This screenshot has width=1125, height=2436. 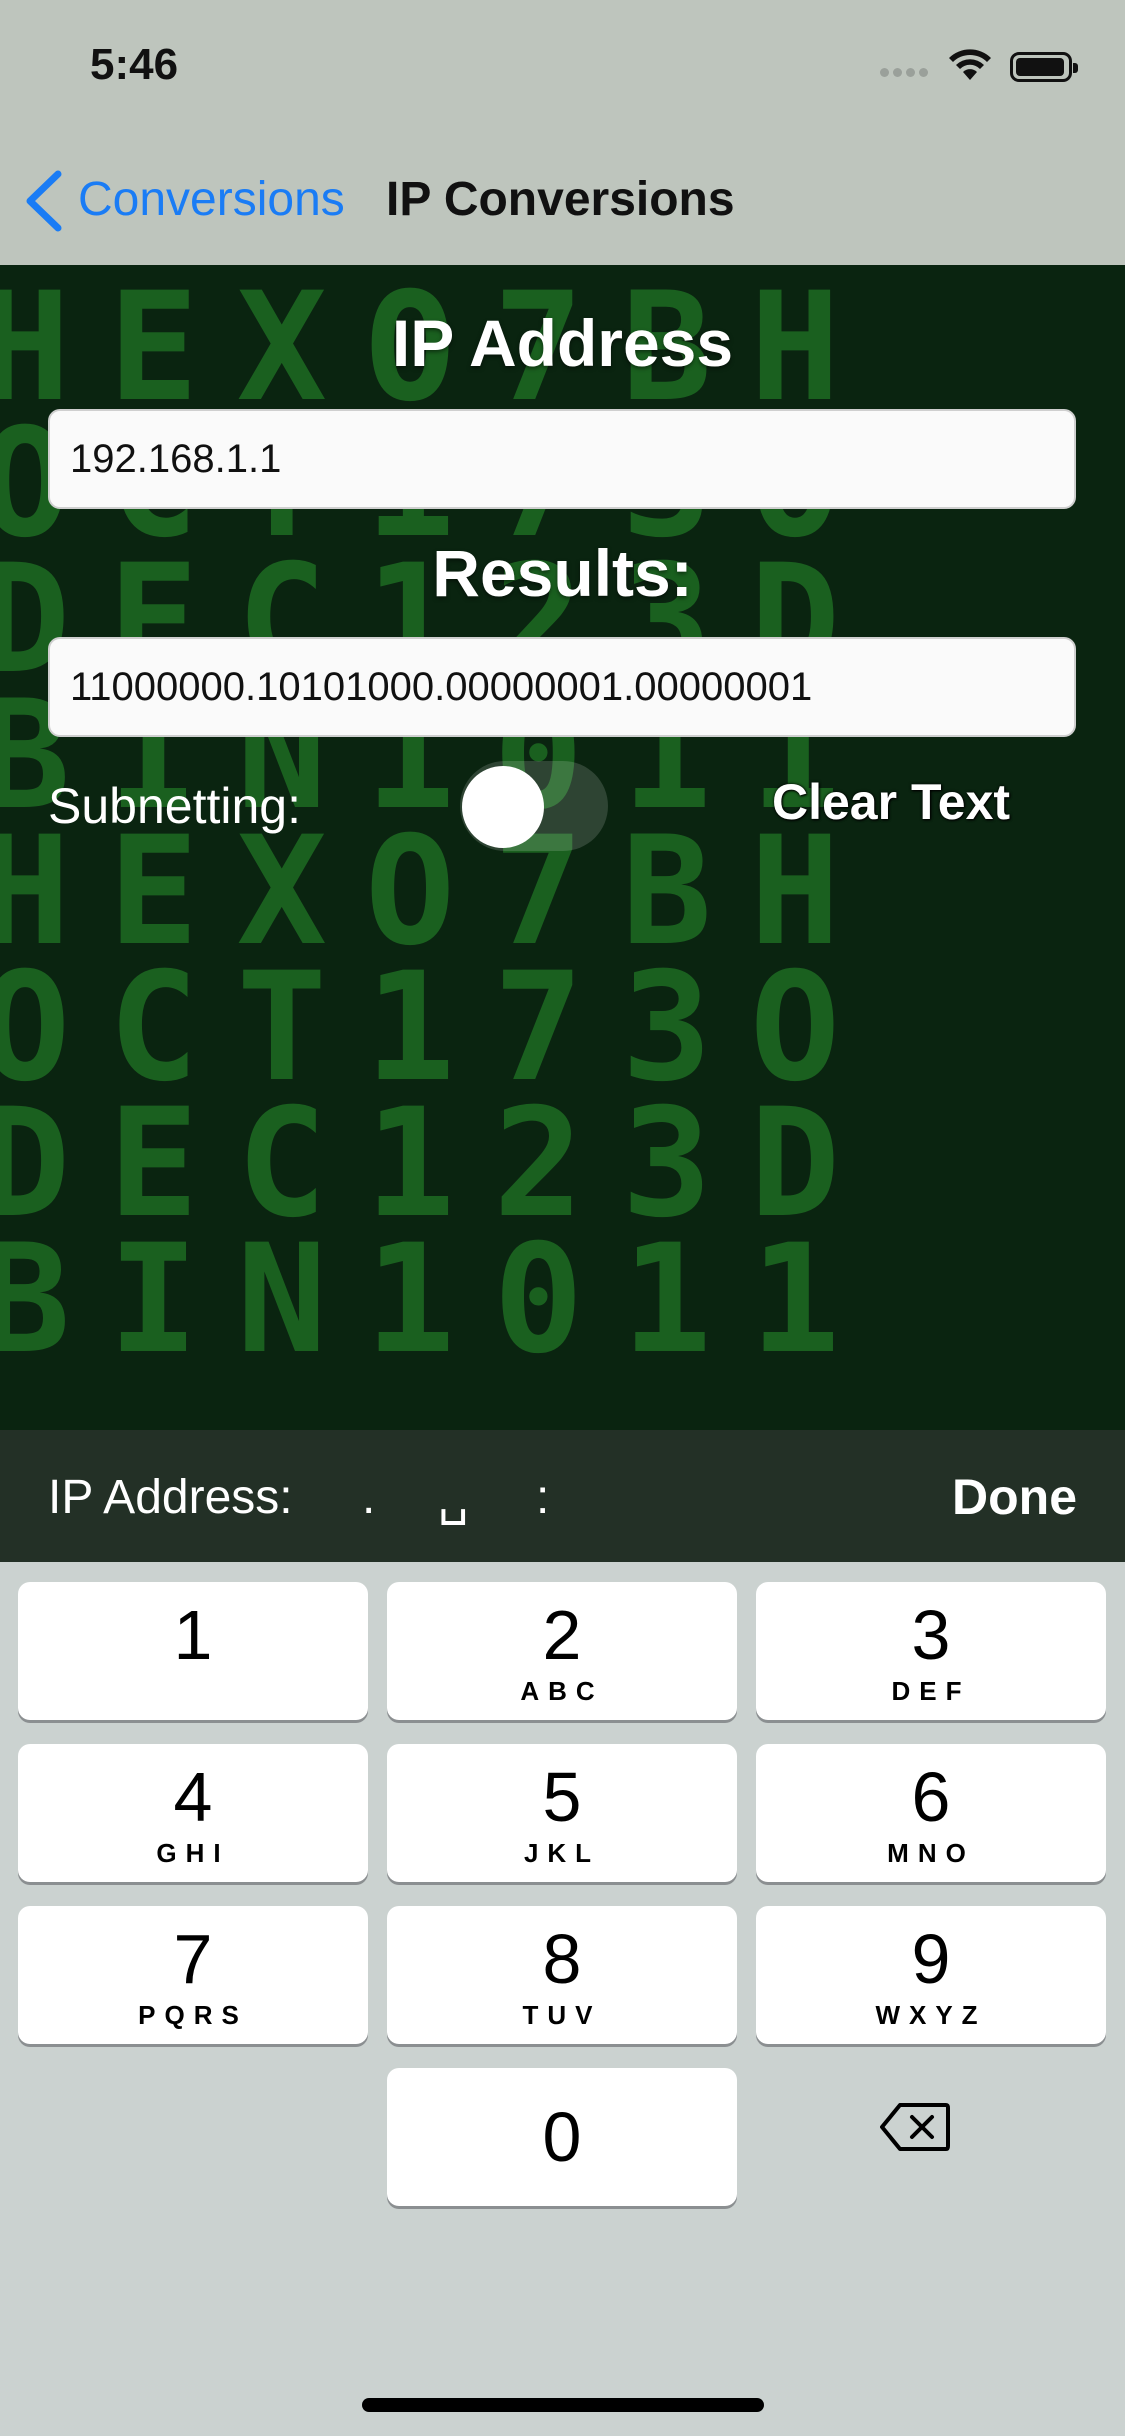 What do you see at coordinates (562, 573) in the screenshot?
I see `results-heading: Results:` at bounding box center [562, 573].